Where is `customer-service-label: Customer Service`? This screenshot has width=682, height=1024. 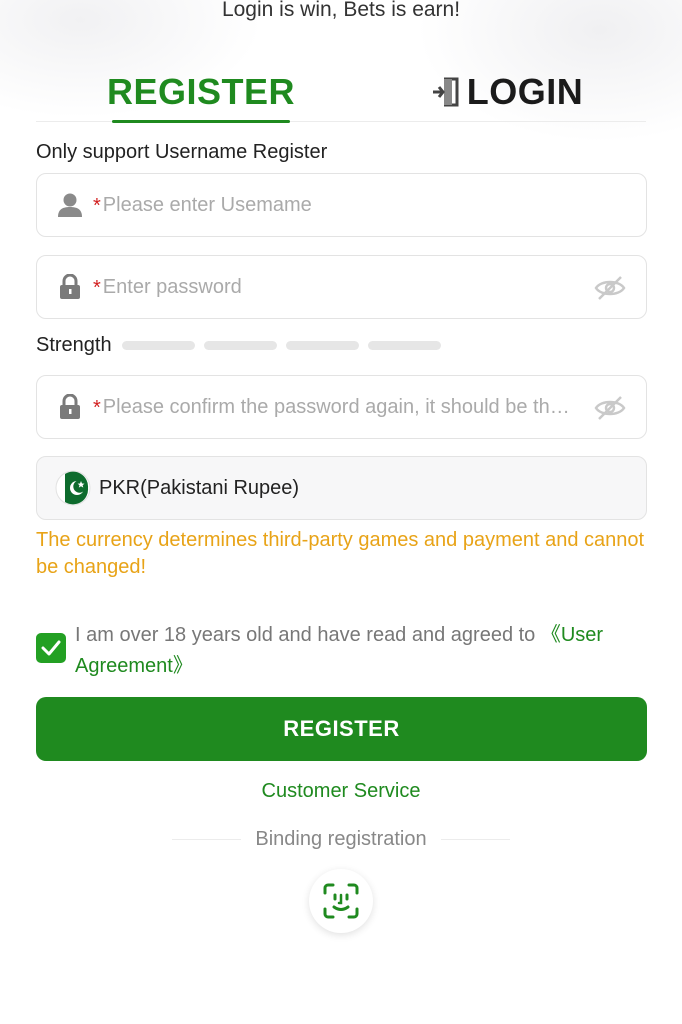 customer-service-label: Customer Service is located at coordinates (341, 791).